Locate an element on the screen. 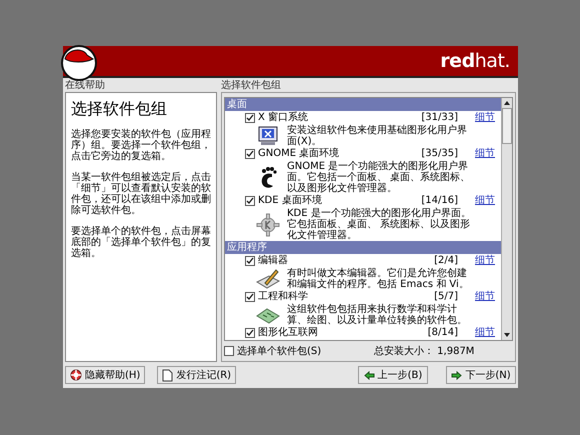  group-description: 有时叫做文本编辑器。它们是允许您创建和编辑文件的程序。包括 Emacs 和 Vi。 is located at coordinates (378, 279).